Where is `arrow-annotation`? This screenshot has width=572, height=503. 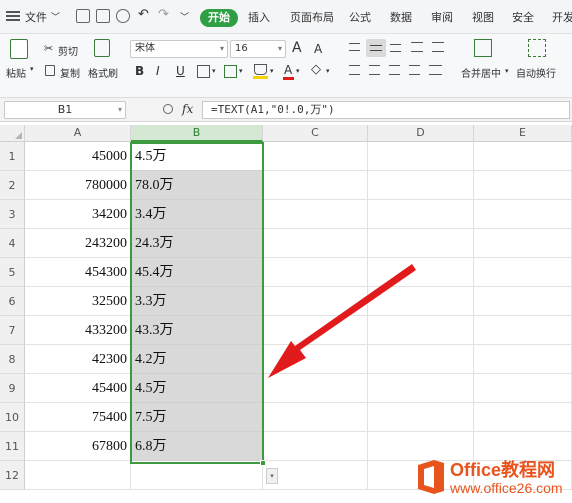 arrow-annotation is located at coordinates (342, 321).